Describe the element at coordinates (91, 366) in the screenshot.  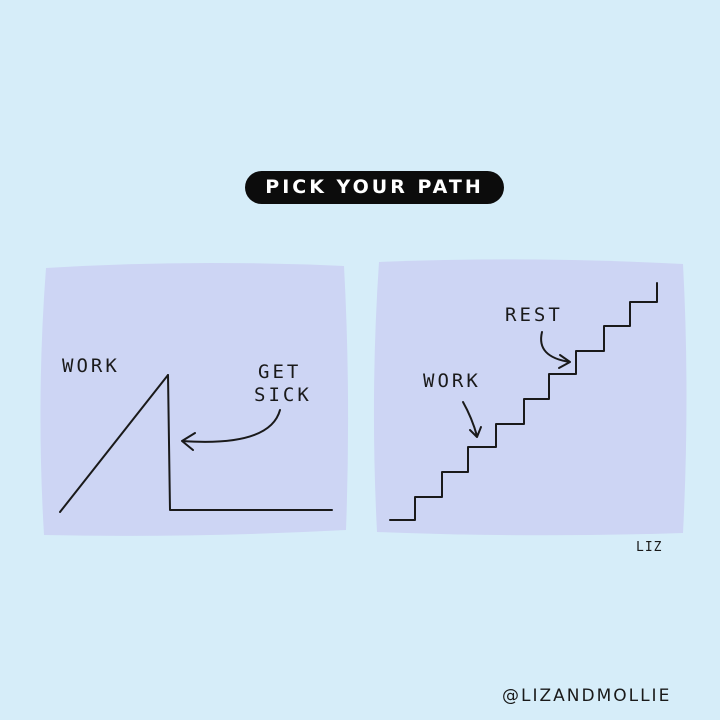
I see `left-work-label: WORK` at that location.